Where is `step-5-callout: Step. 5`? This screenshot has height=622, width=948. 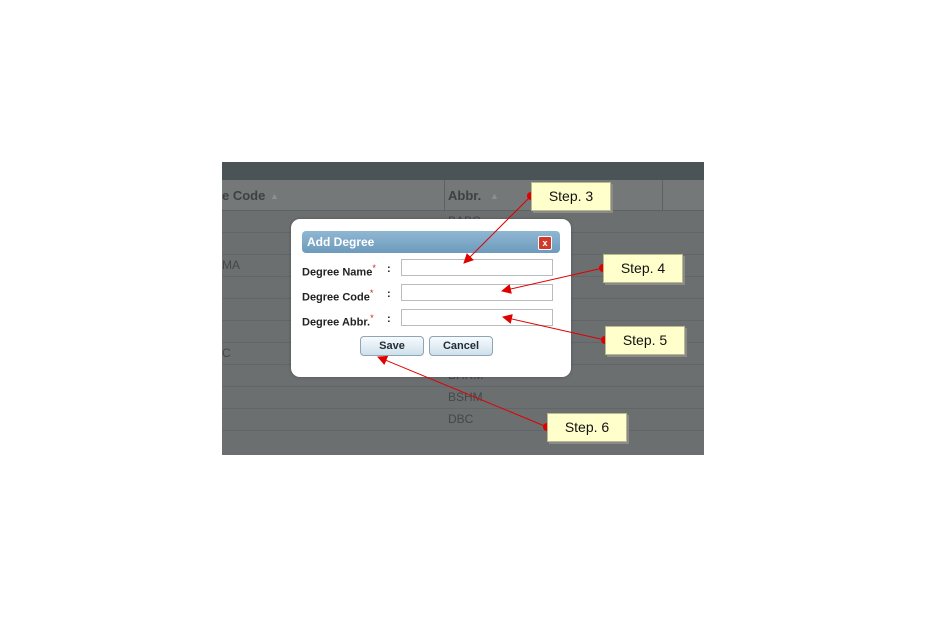
step-5-callout: Step. 5 is located at coordinates (645, 340).